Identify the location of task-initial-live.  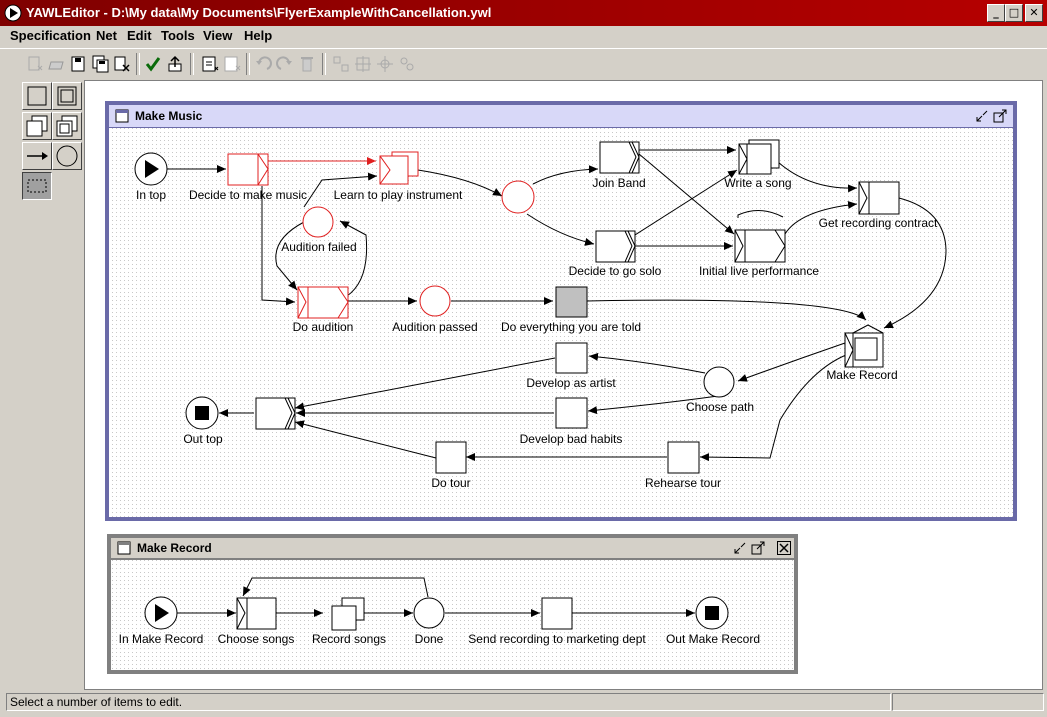
(760, 246).